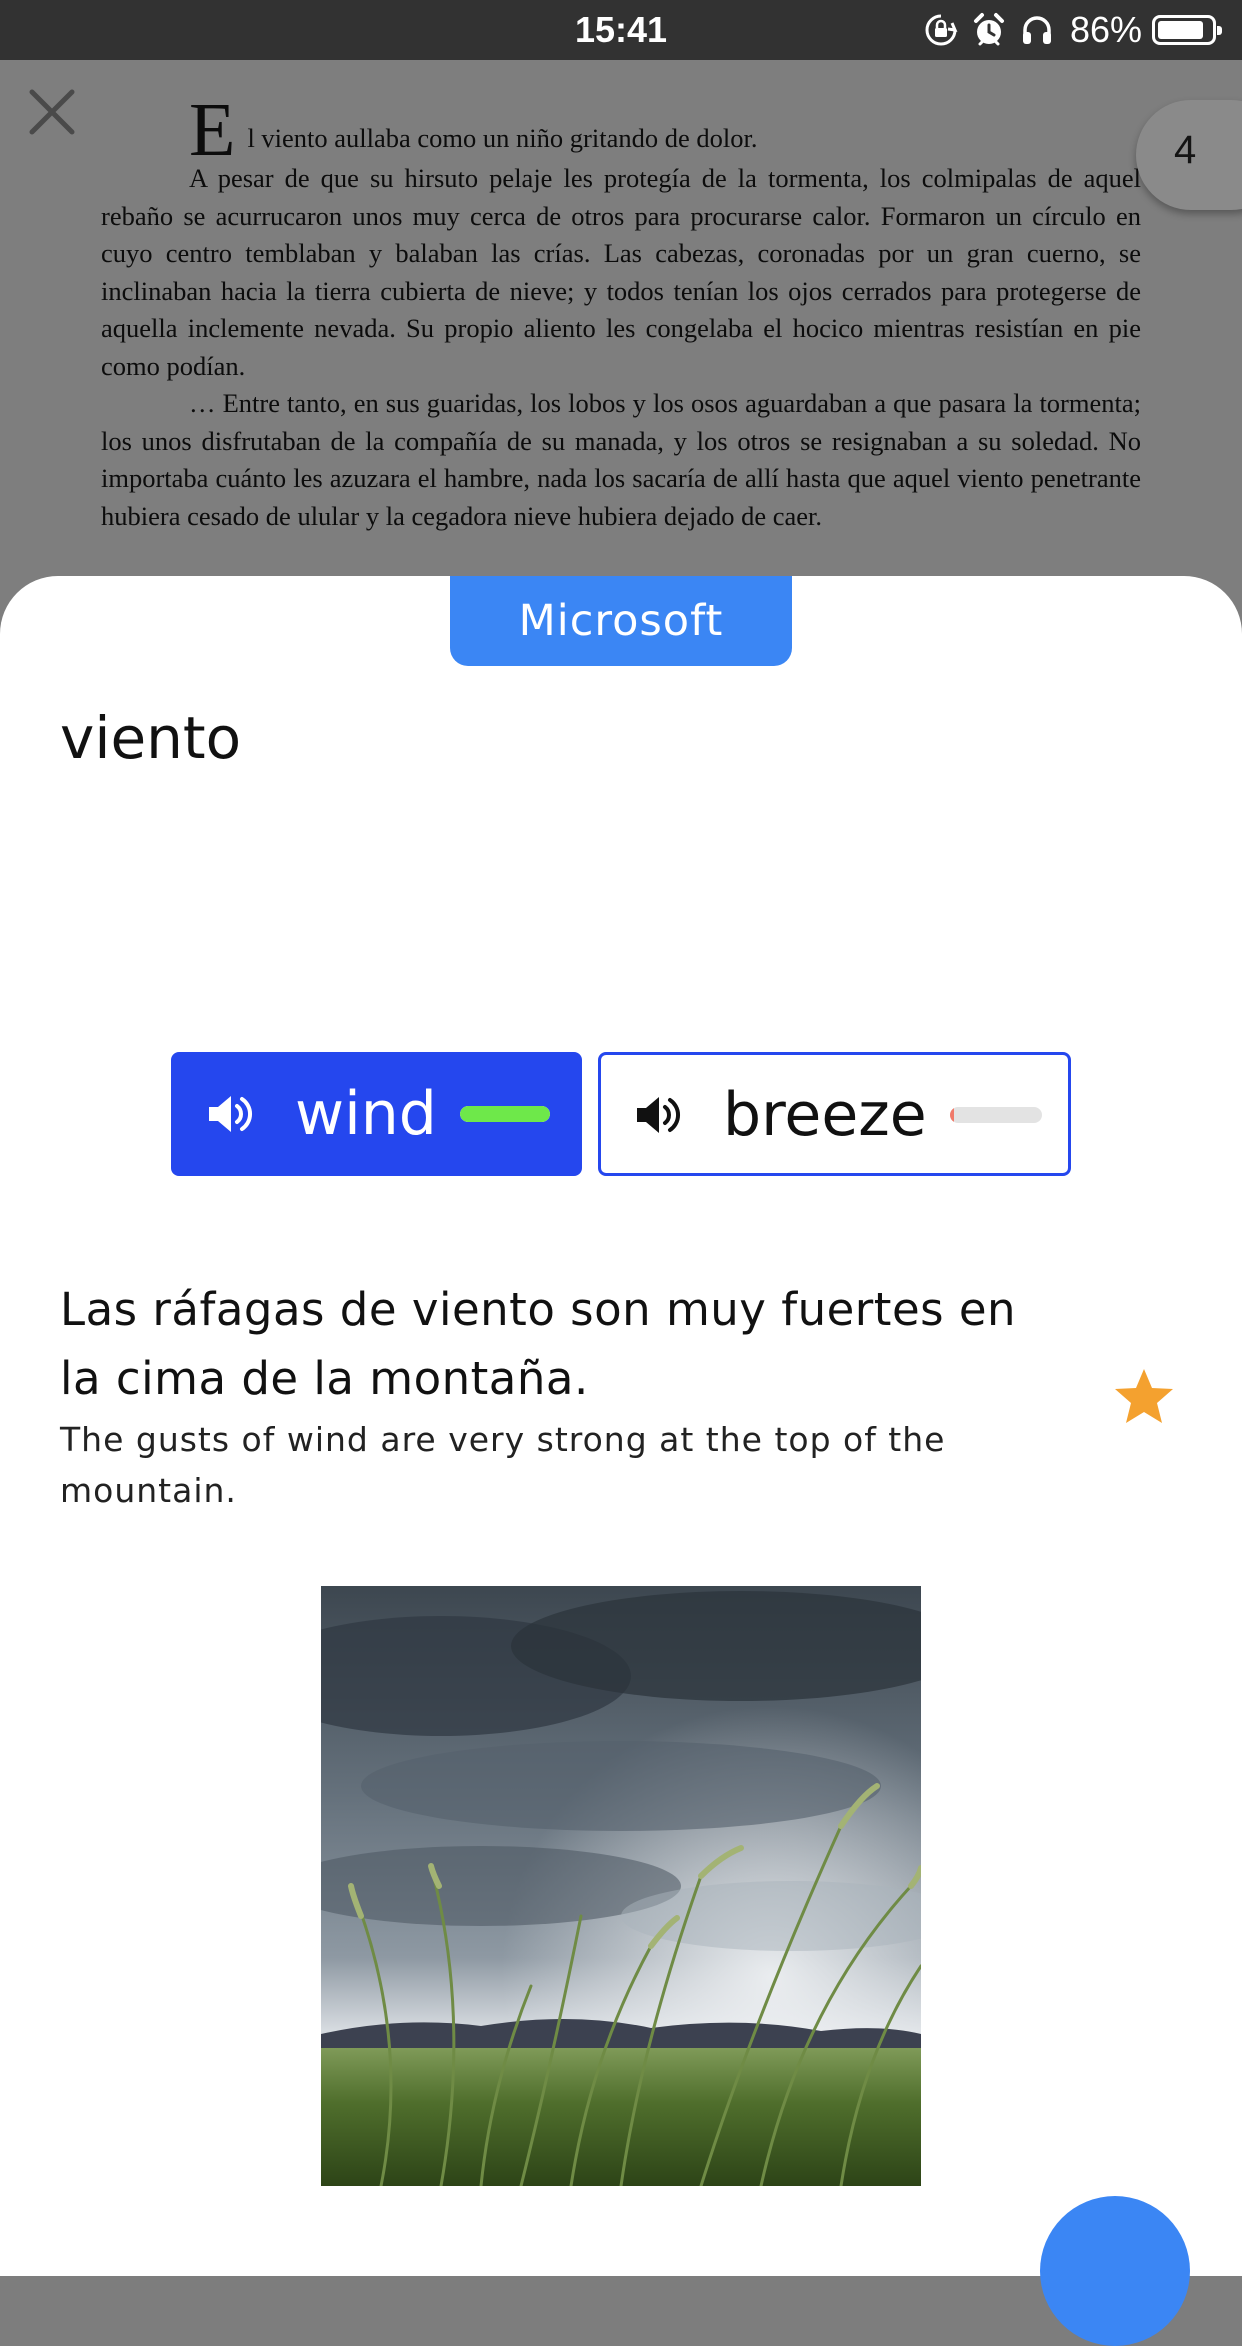  Describe the element at coordinates (1037, 30) in the screenshot. I see `headphones-icon` at that location.